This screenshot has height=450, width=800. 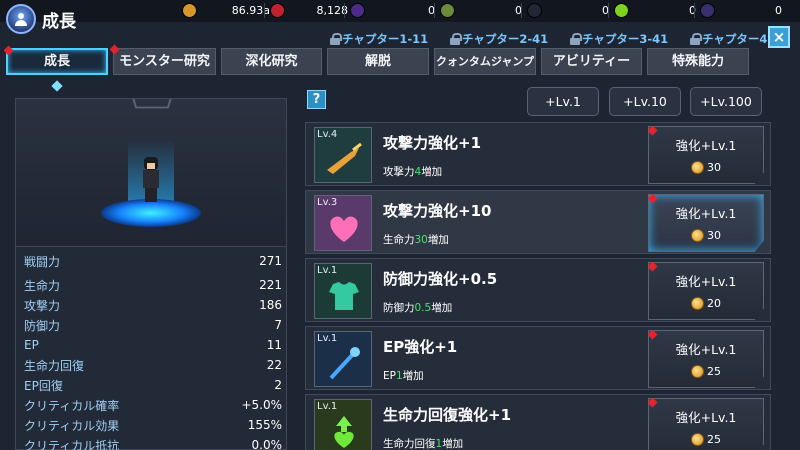 I want to click on upgrade-level: Lv.4, so click(x=327, y=134).